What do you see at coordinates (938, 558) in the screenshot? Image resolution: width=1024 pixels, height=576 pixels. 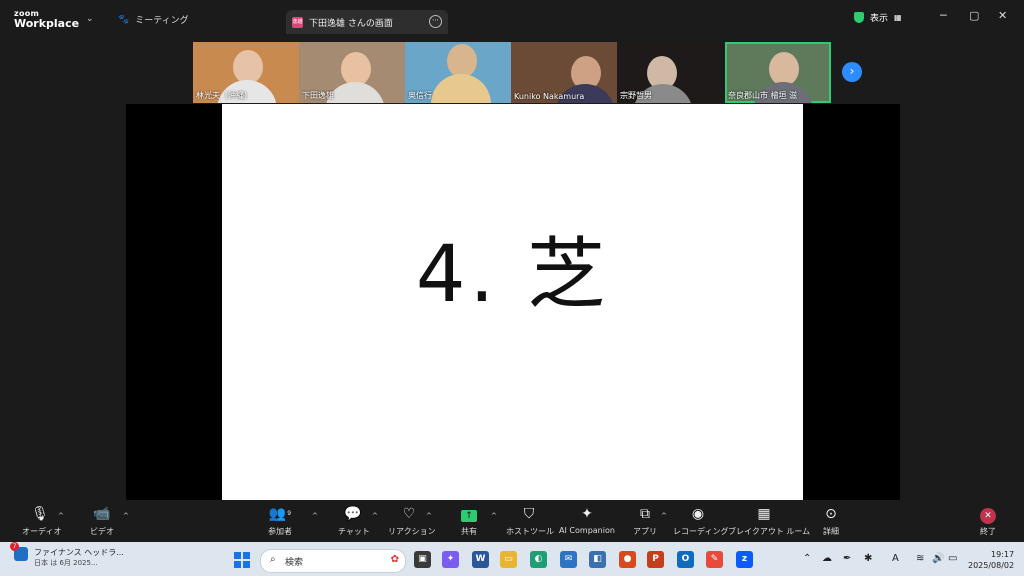 I see `volume-icon: 🔊` at bounding box center [938, 558].